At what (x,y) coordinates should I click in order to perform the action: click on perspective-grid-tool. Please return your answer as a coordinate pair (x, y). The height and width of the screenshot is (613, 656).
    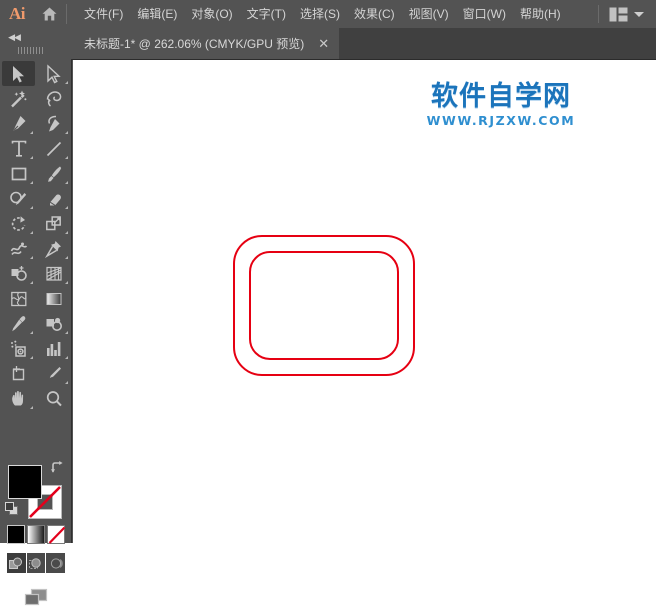
    Looking at the image, I should click on (53, 273).